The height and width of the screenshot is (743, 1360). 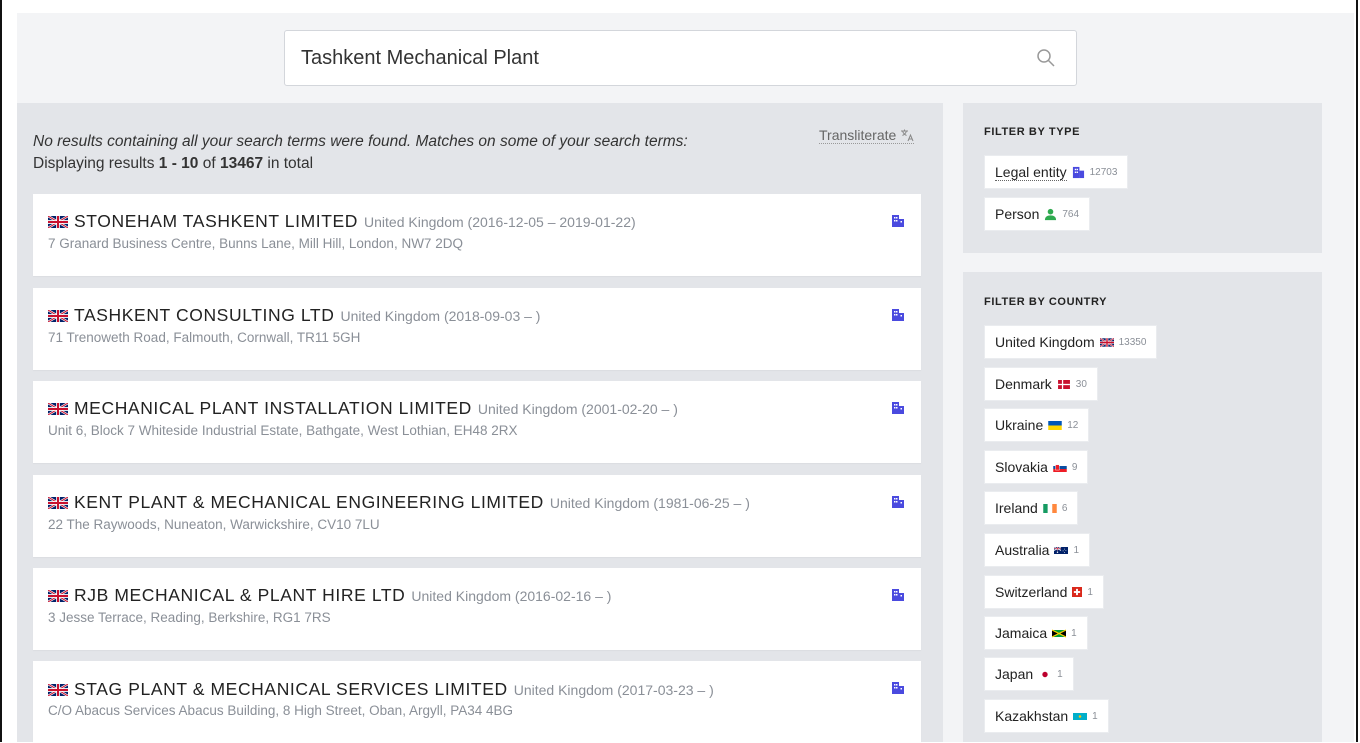 I want to click on search-box, so click(x=680, y=58).